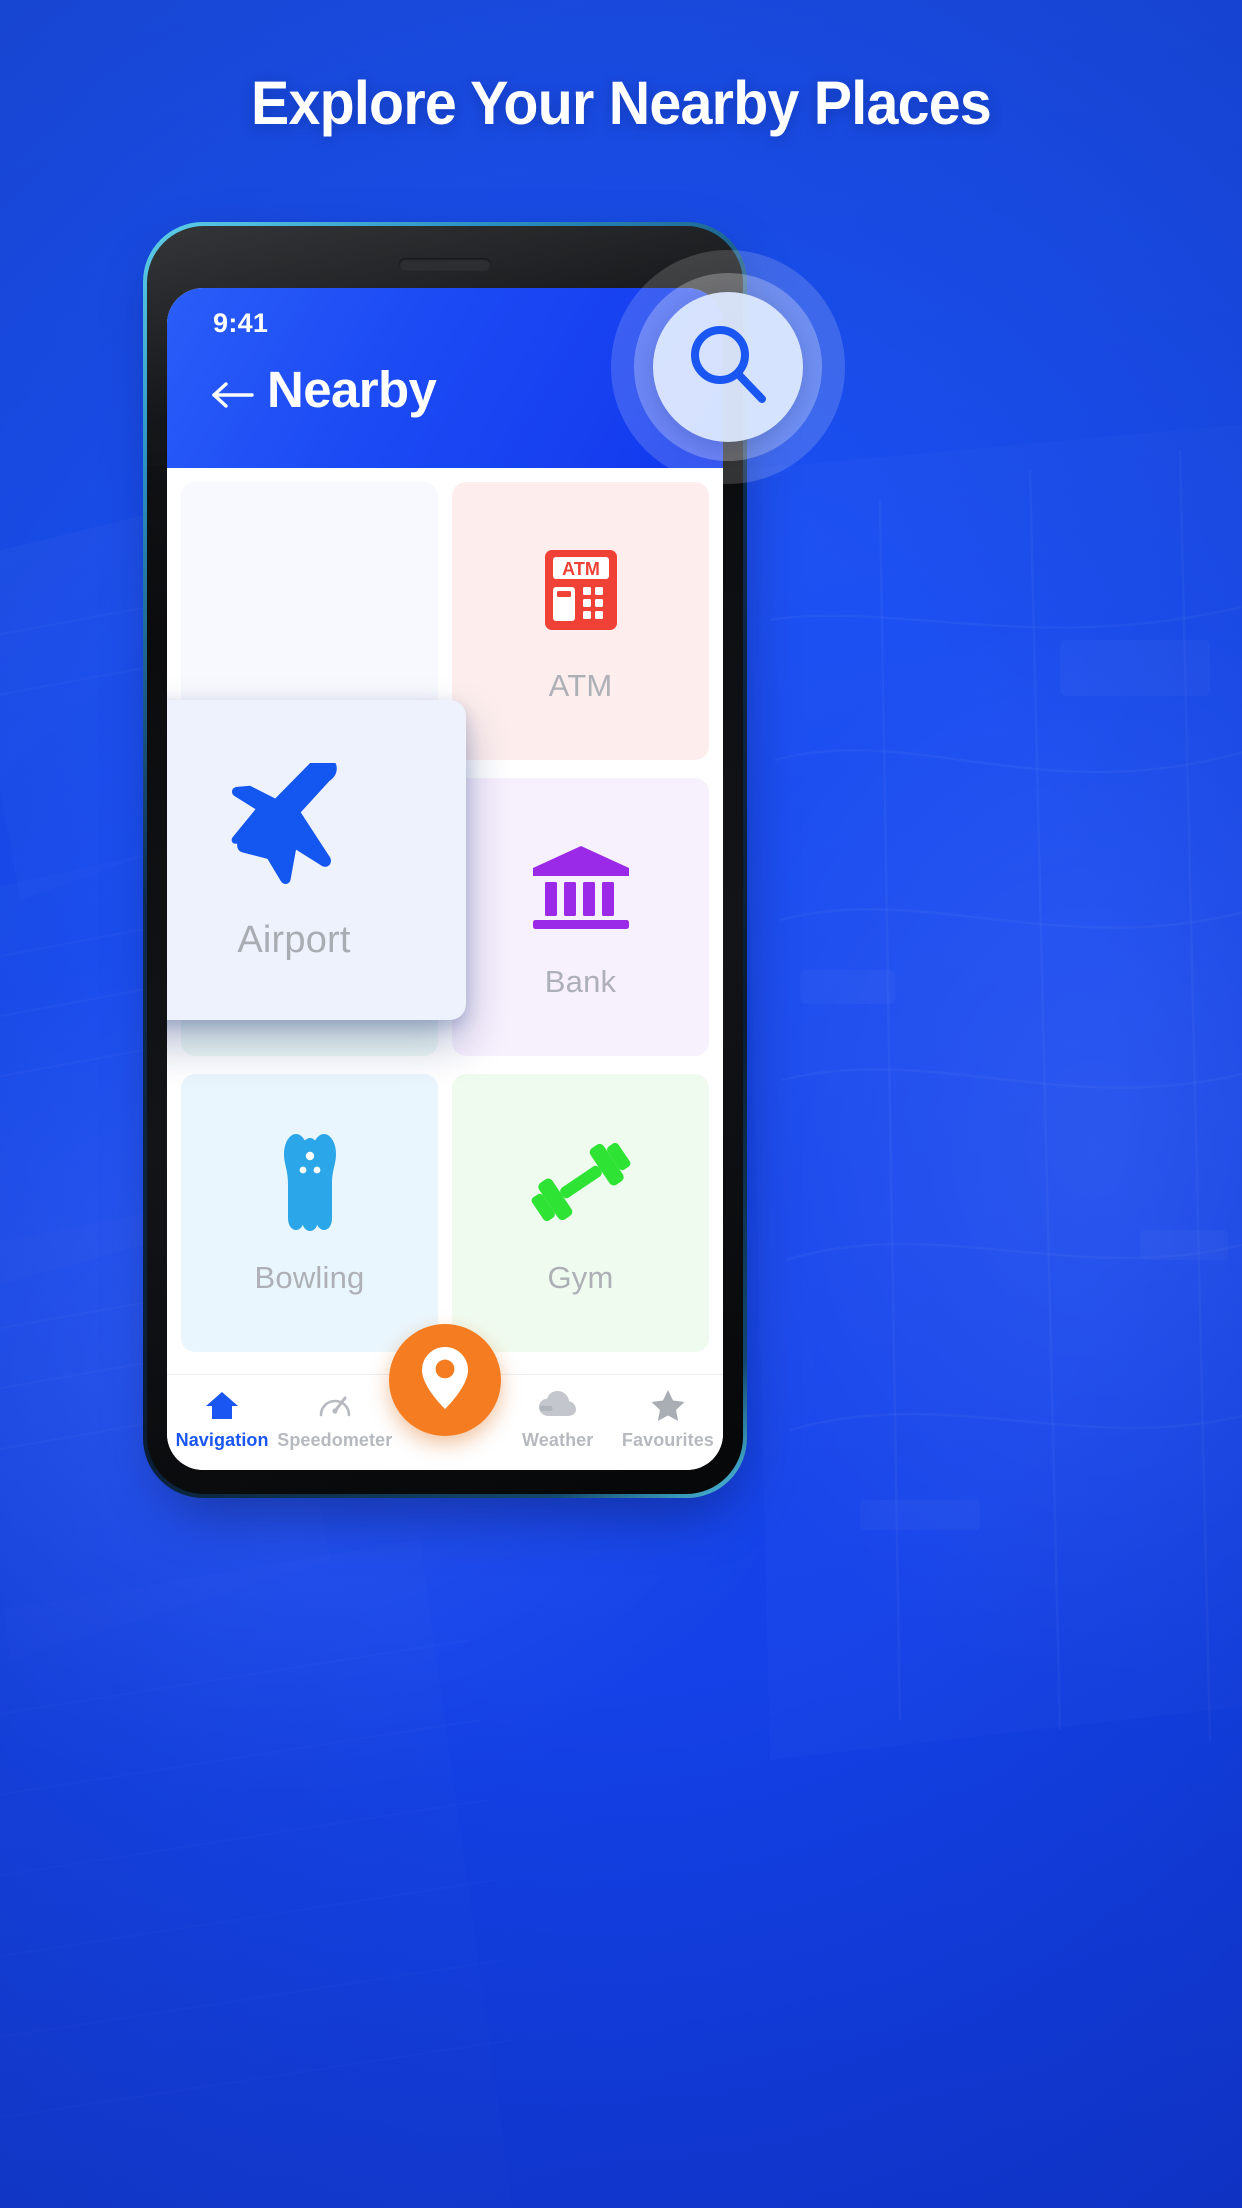 This screenshot has width=1242, height=2208. What do you see at coordinates (558, 1405) in the screenshot?
I see `cloud-icon` at bounding box center [558, 1405].